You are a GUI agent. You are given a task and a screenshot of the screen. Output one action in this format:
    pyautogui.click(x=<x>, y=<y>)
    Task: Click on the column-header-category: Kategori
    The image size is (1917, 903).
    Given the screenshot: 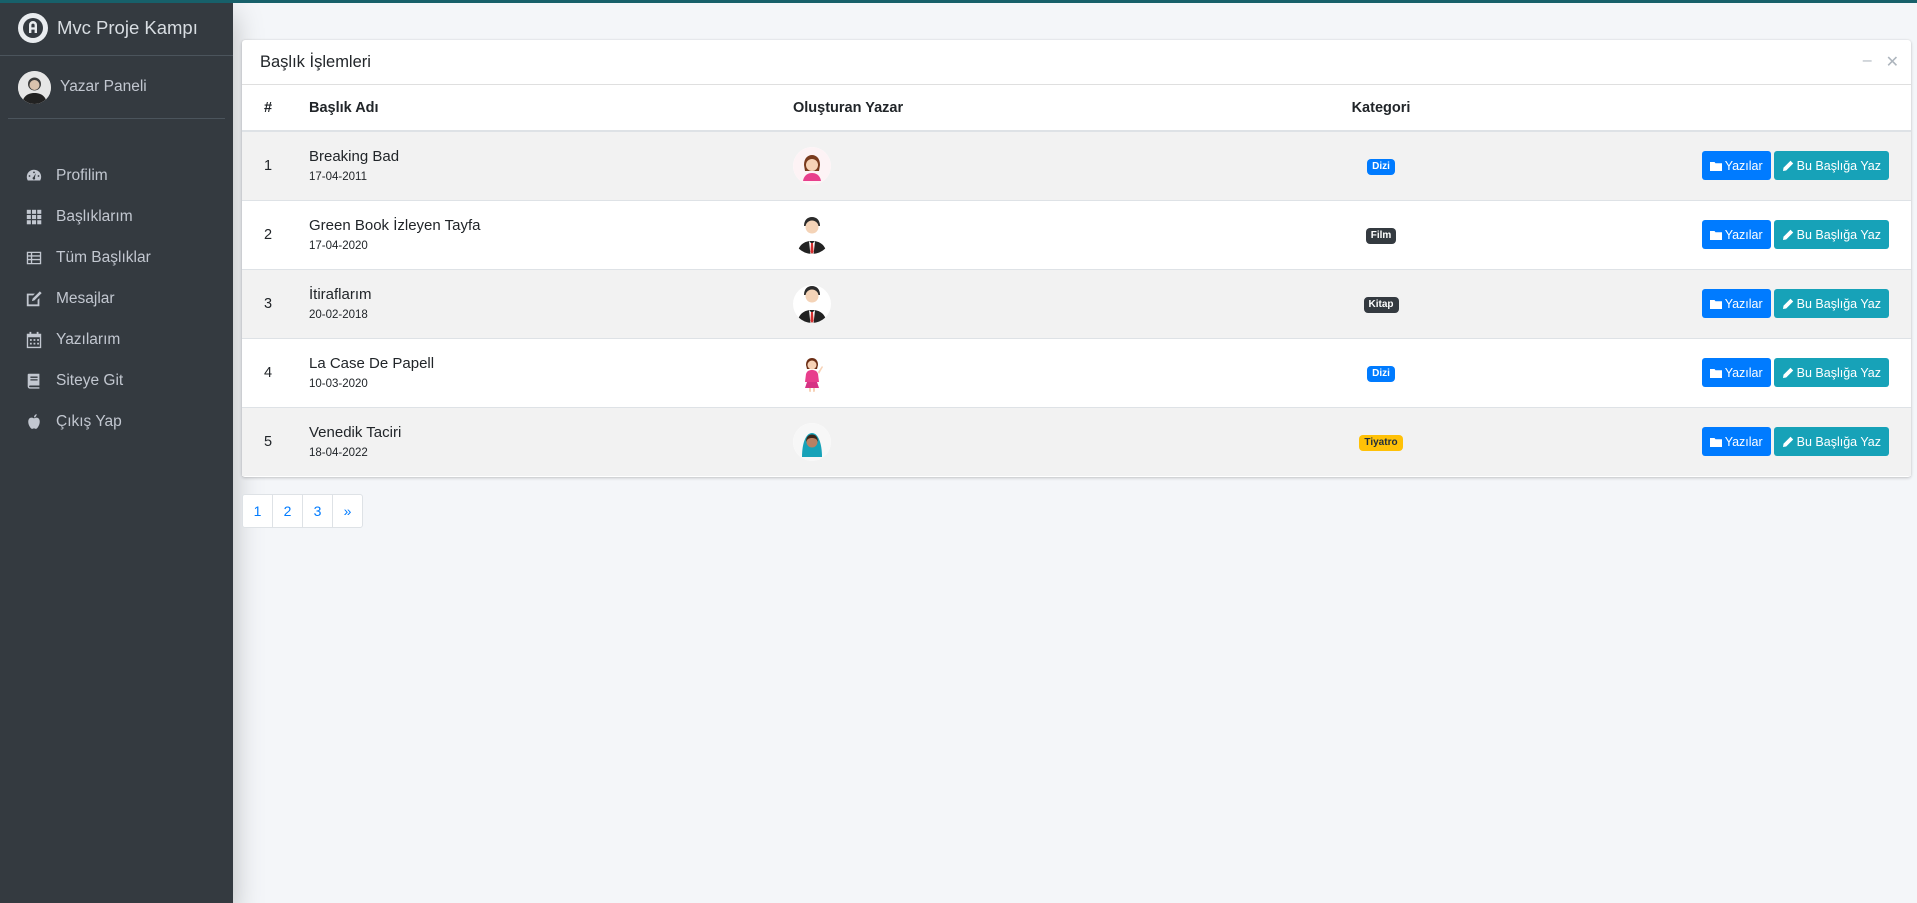 What is the action you would take?
    pyautogui.click(x=1381, y=108)
    